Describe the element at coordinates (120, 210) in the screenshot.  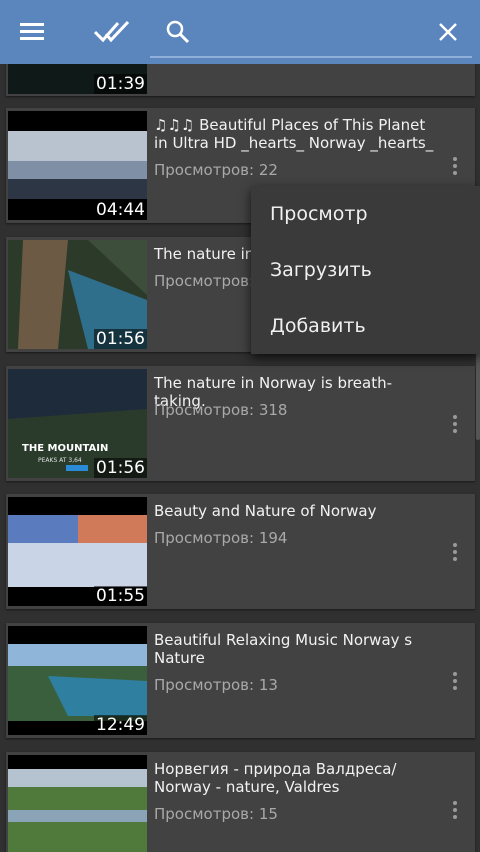
I see `video-duration: 04:44` at that location.